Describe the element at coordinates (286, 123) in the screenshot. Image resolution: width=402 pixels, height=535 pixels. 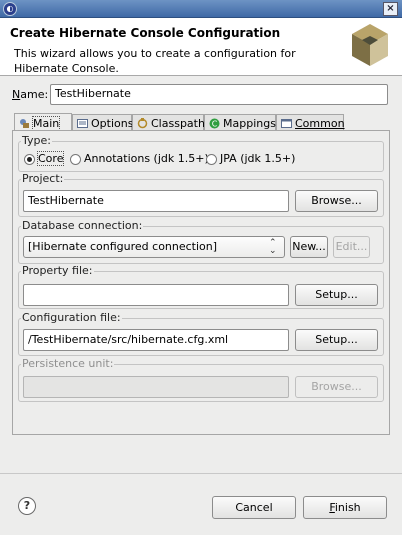
I see `common-icon` at that location.